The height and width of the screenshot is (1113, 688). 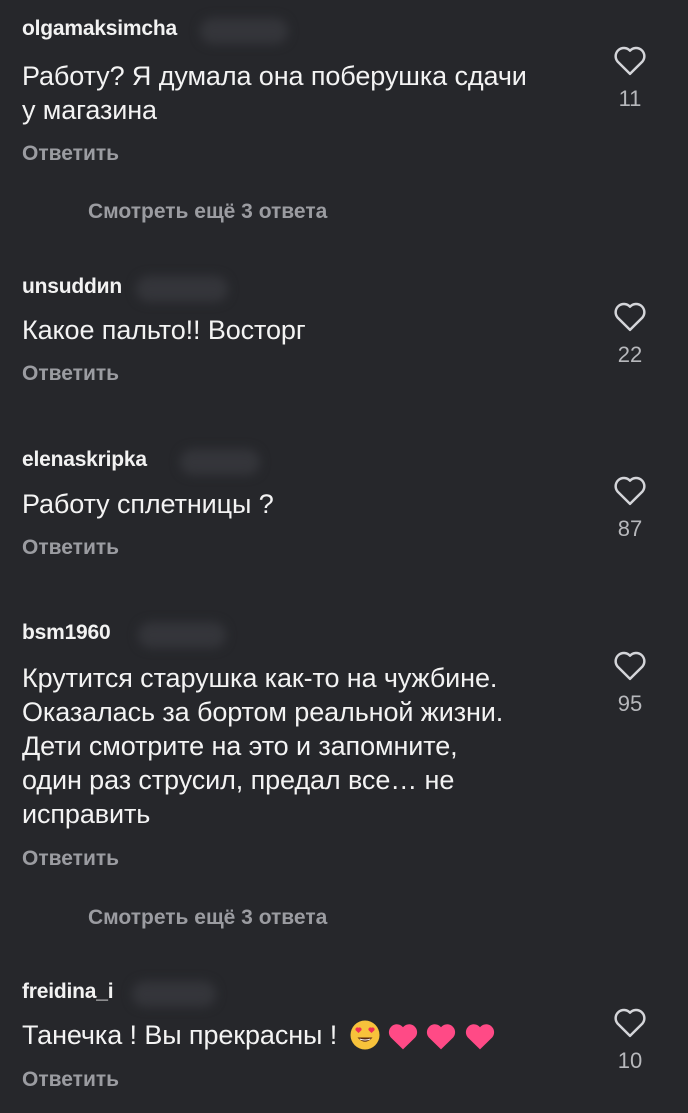 What do you see at coordinates (72, 287) in the screenshot?
I see `comment-username: unsuddиn` at bounding box center [72, 287].